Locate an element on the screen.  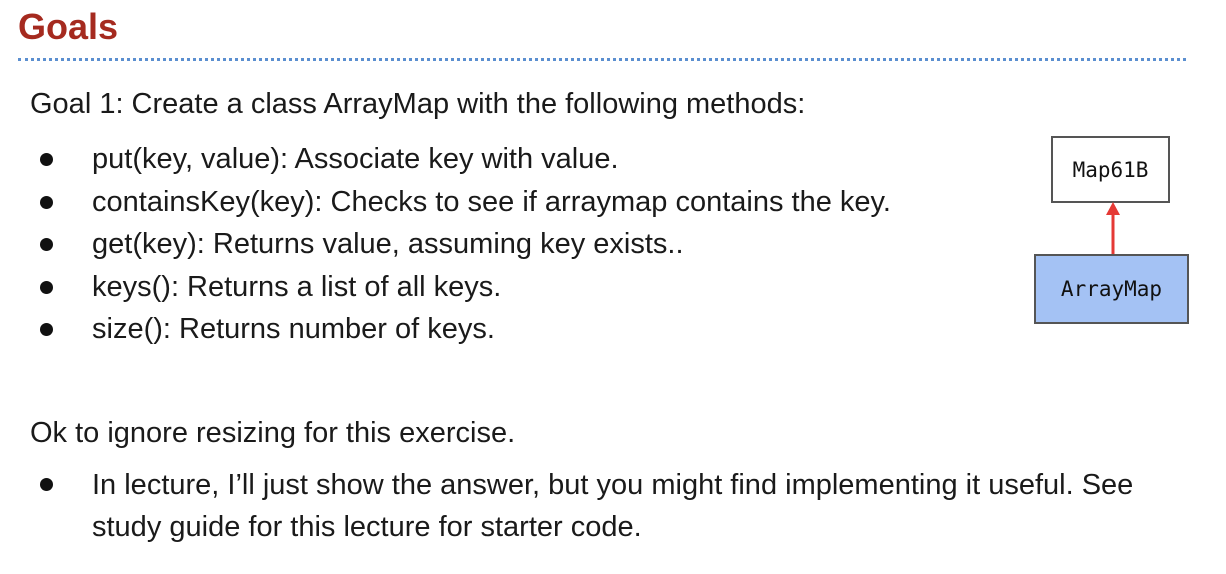
inheritance-arrow-icon is located at coordinates (1113, 229).